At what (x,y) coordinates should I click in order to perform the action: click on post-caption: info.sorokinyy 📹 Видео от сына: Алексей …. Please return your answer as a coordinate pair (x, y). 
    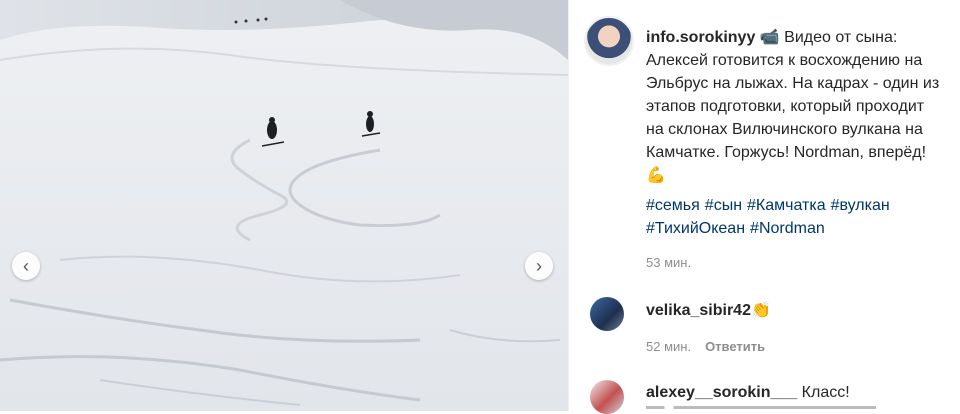
    Looking at the image, I should click on (795, 106).